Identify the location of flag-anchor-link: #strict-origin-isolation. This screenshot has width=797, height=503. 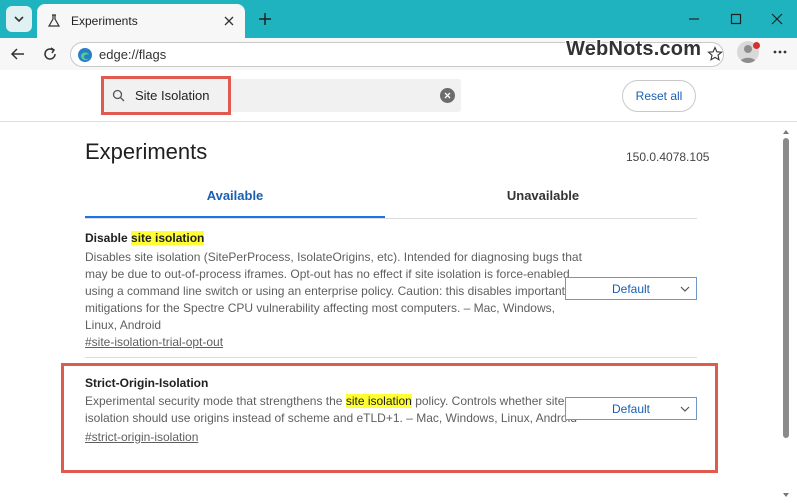
(141, 437).